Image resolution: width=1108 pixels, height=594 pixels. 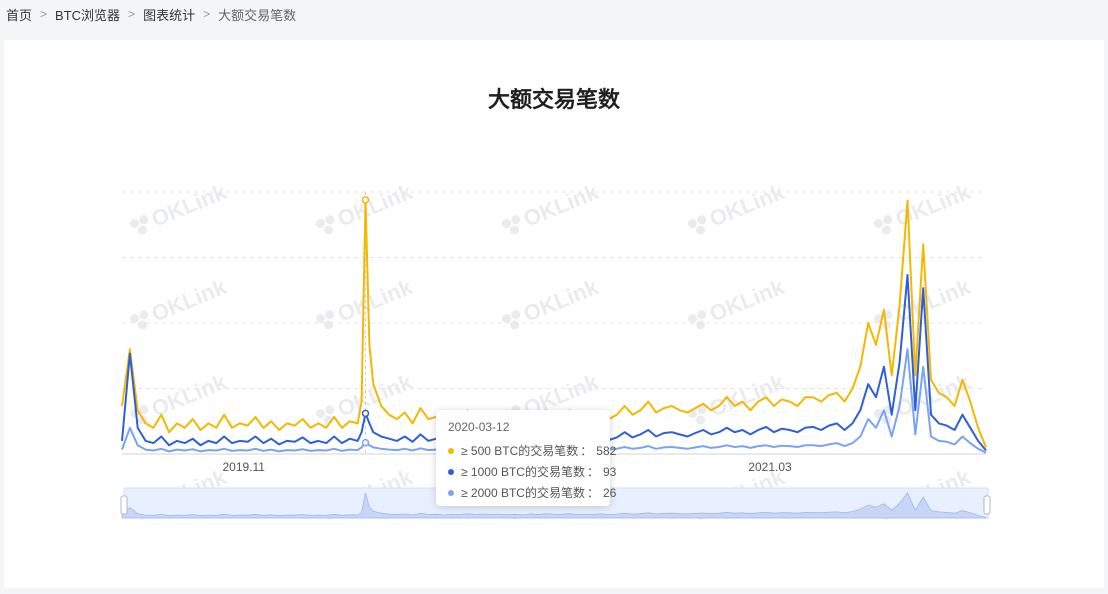 What do you see at coordinates (606, 450) in the screenshot?
I see `tooltip-row-value: 582` at bounding box center [606, 450].